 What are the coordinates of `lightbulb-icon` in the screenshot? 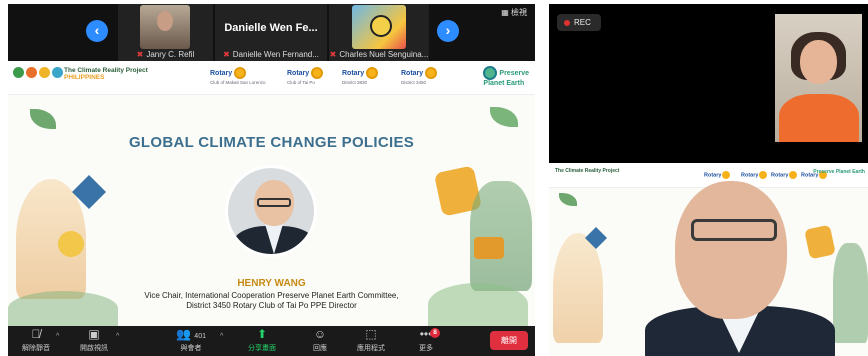 It's located at (71, 244).